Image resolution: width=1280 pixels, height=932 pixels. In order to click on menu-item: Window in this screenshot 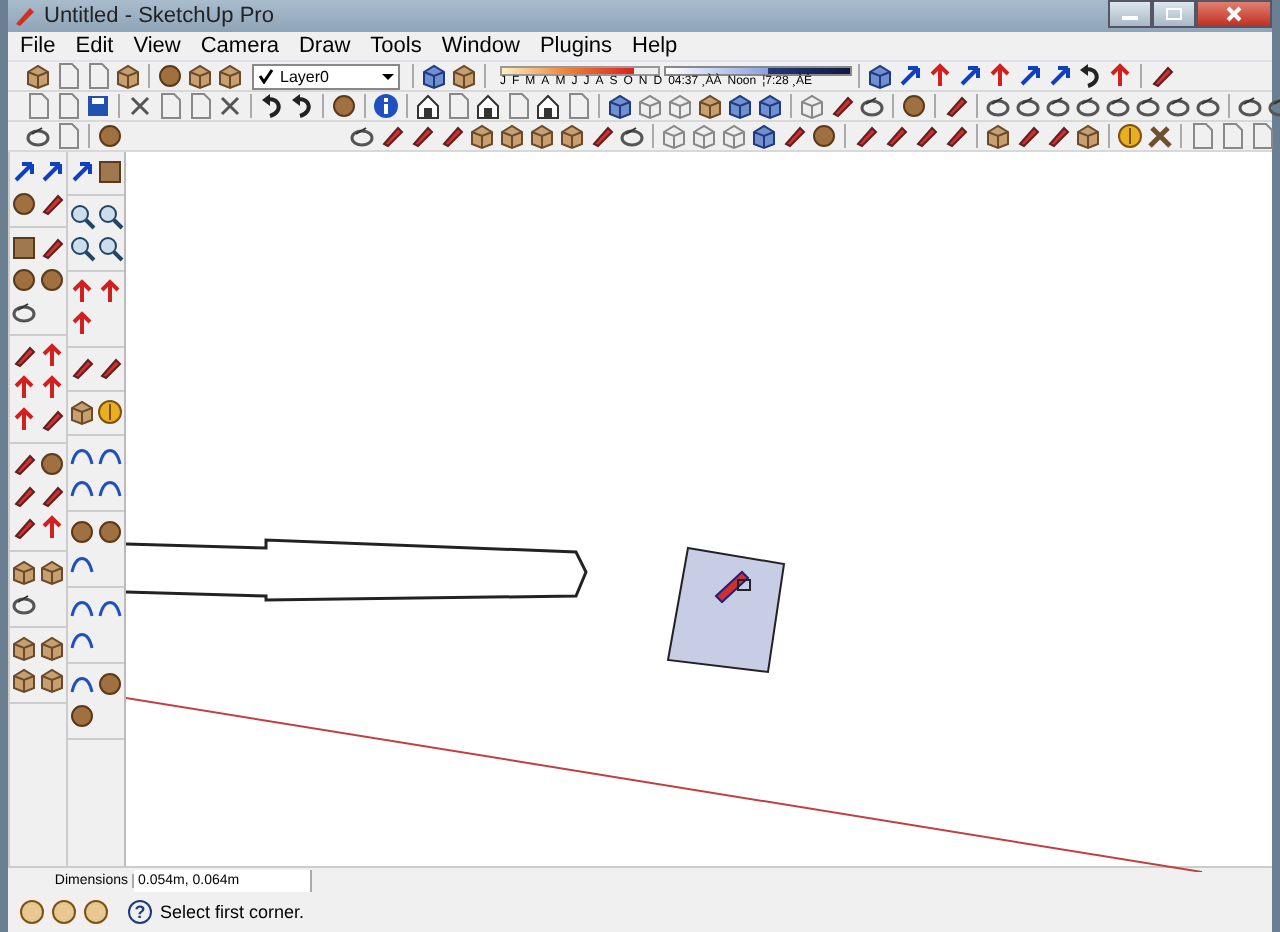, I will do `click(480, 46)`.